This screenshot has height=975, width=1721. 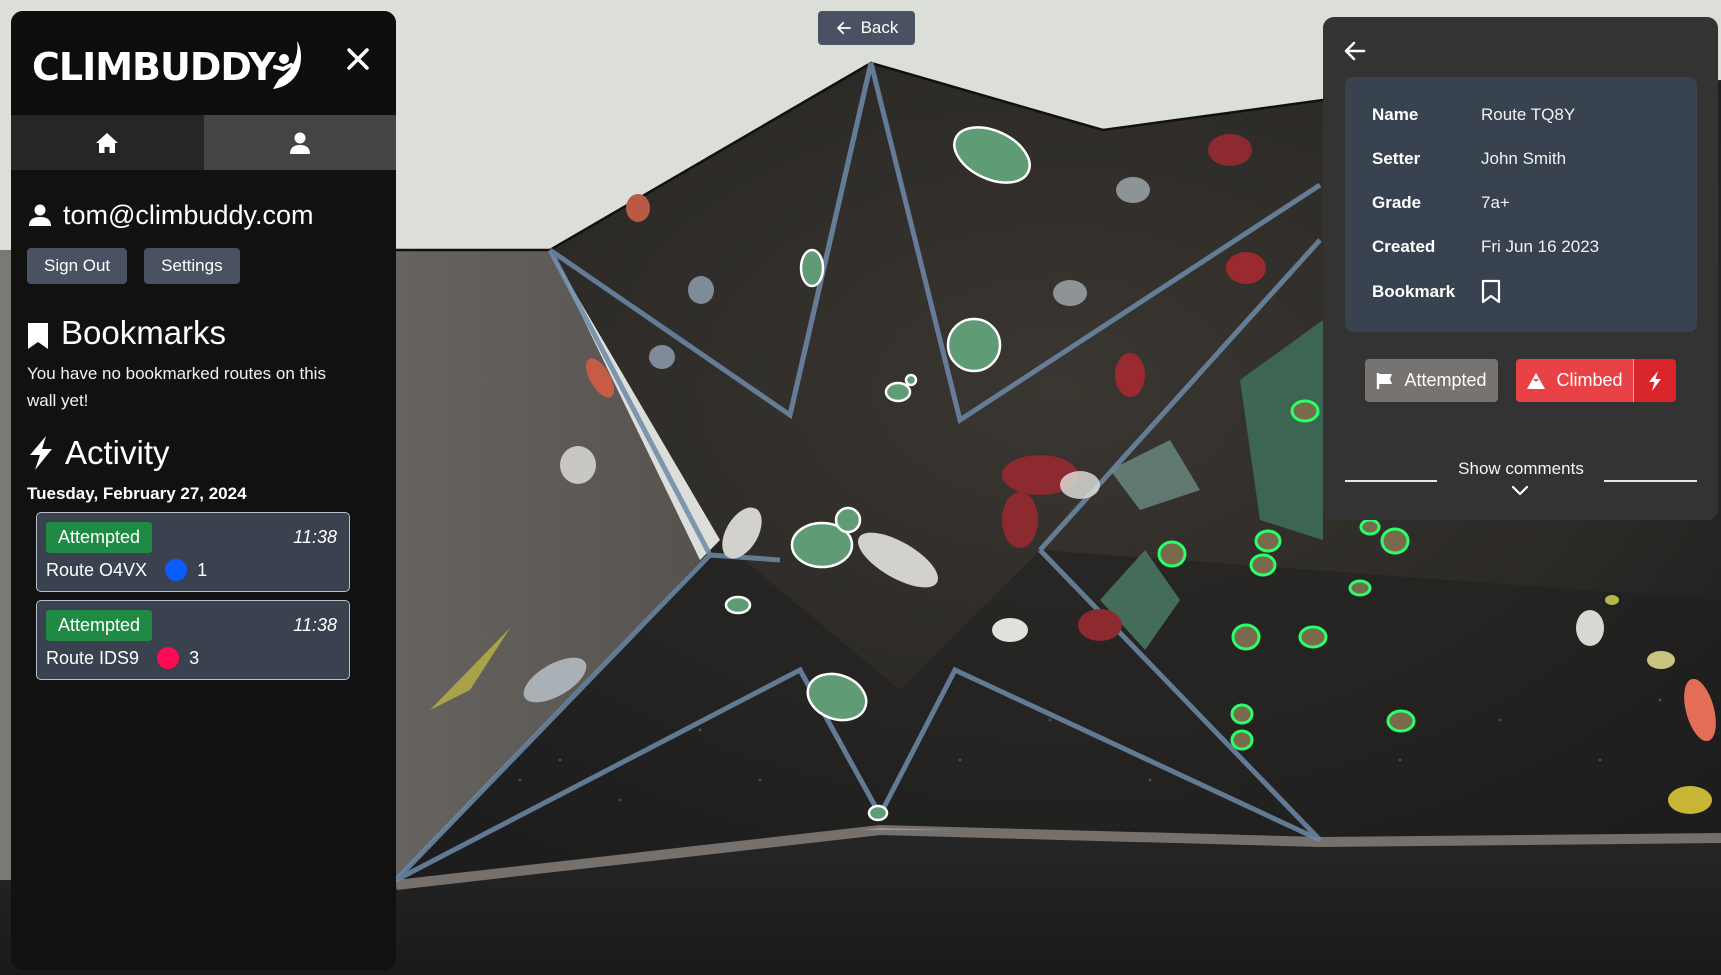 I want to click on route-actions: Attempted Climbed, so click(x=1520, y=380).